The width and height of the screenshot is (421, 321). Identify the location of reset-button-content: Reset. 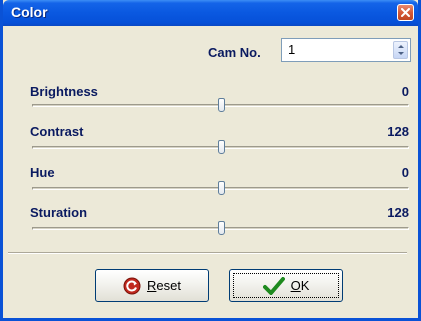
(152, 285).